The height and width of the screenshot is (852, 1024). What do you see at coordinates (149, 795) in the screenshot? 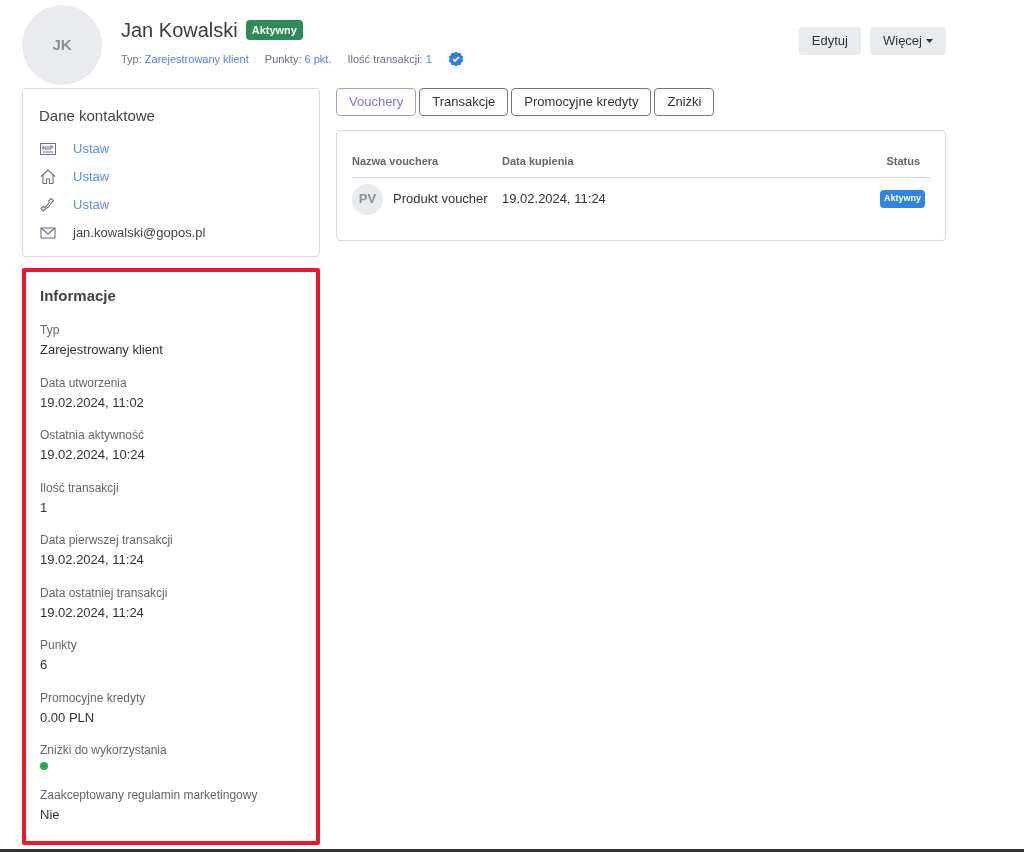
I see `field-label: Zaakceptowany regulamin marketingowy` at bounding box center [149, 795].